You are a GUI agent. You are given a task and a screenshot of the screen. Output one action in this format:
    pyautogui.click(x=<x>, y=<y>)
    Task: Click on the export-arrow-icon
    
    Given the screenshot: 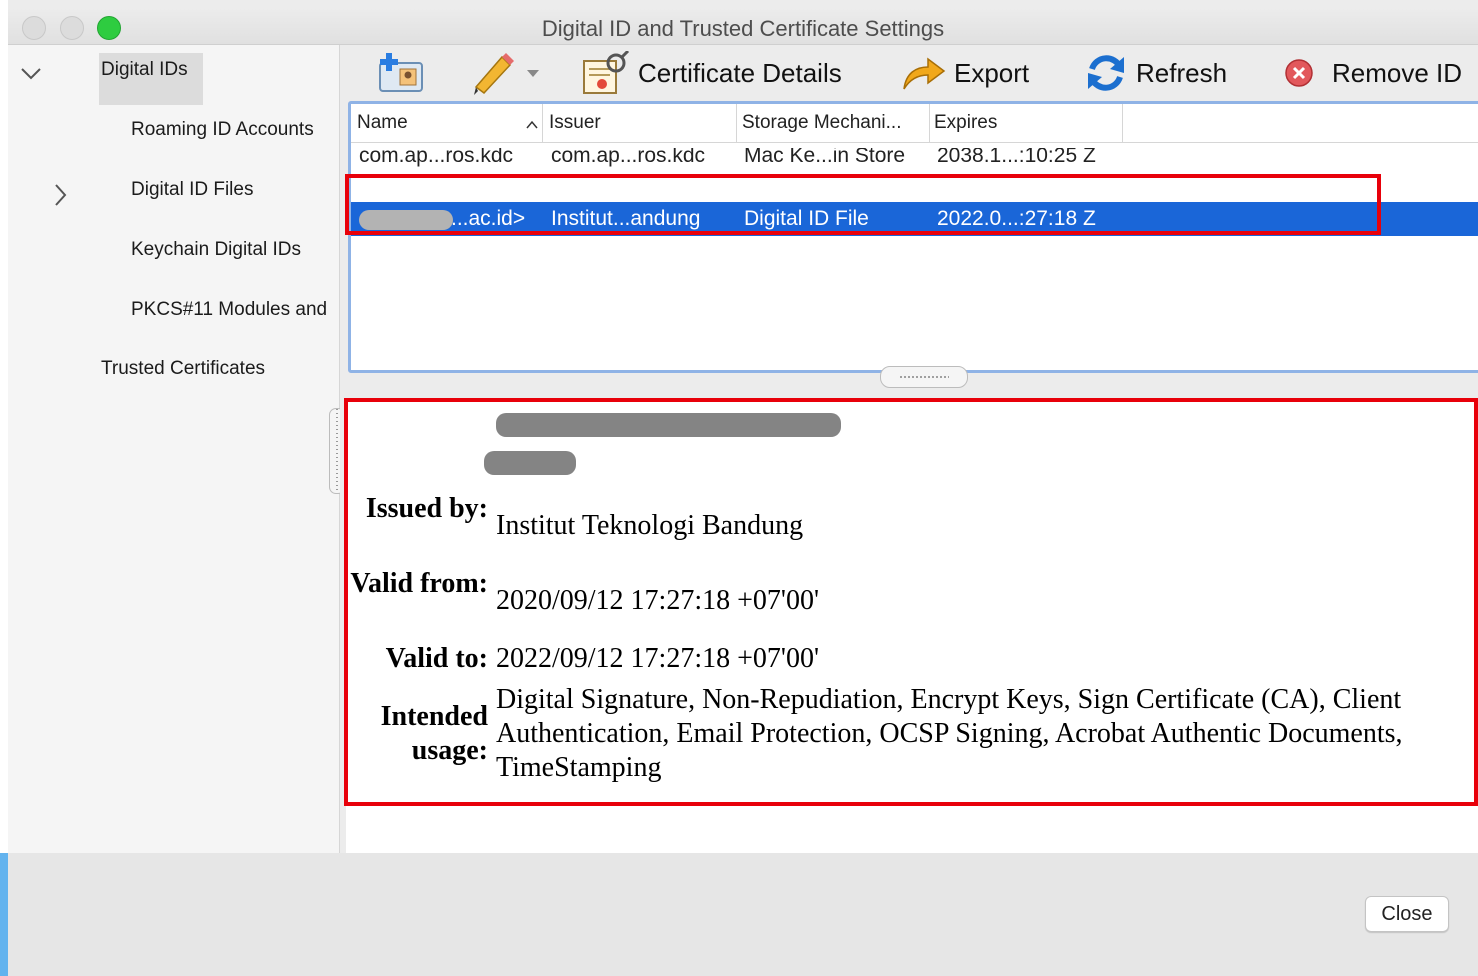 What is the action you would take?
    pyautogui.click(x=924, y=73)
    